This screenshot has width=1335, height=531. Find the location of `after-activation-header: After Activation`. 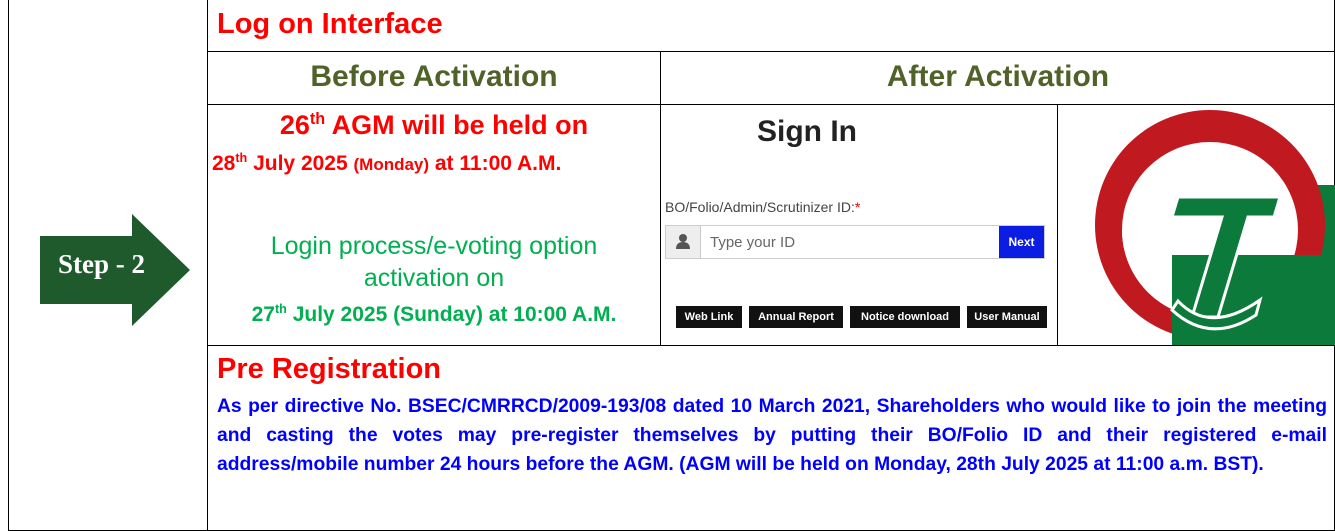

after-activation-header: After Activation is located at coordinates (998, 76).